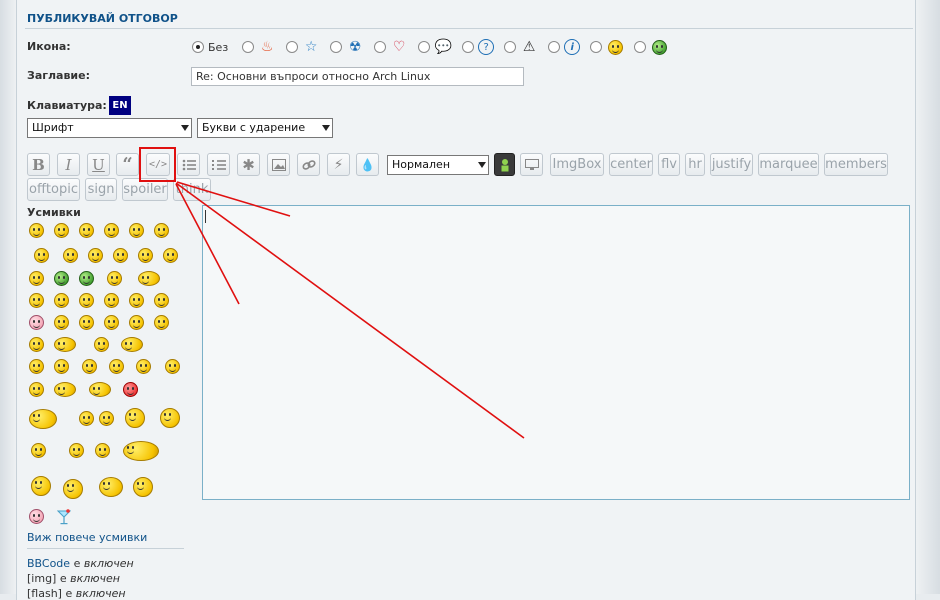 The width and height of the screenshot is (940, 600). What do you see at coordinates (161, 322) in the screenshot?
I see `arrow-smiley-icon` at bounding box center [161, 322].